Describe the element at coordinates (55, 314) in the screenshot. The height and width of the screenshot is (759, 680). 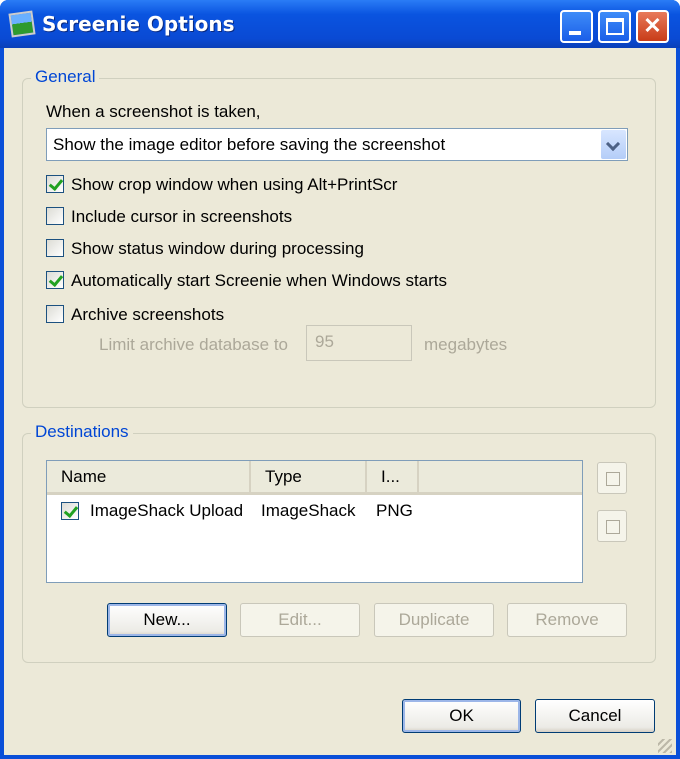
I see `archive-checkbox` at that location.